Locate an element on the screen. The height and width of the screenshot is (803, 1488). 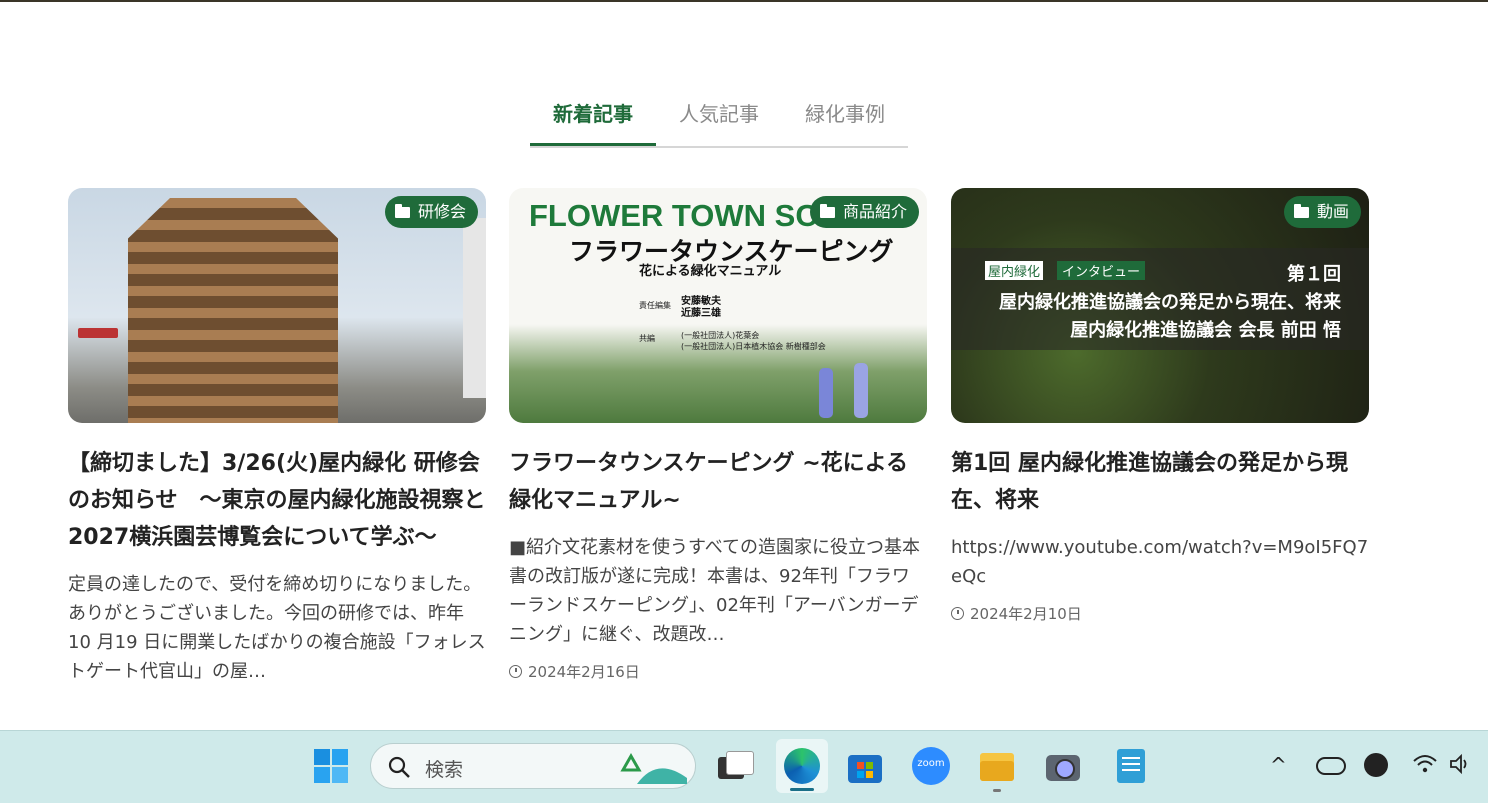
zoom-icon: zoom is located at coordinates (931, 766).